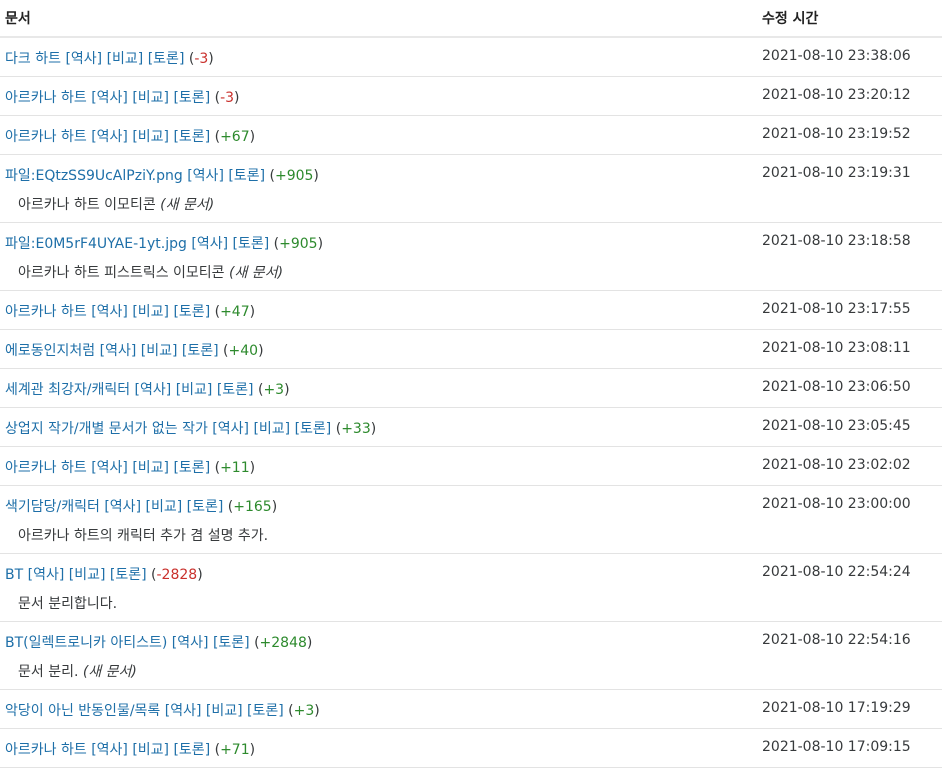 This screenshot has height=768, width=942. I want to click on document-cell: 세계관 최강자/캐릭터 [역사] [비교] [토론] (+3), so click(147, 389).